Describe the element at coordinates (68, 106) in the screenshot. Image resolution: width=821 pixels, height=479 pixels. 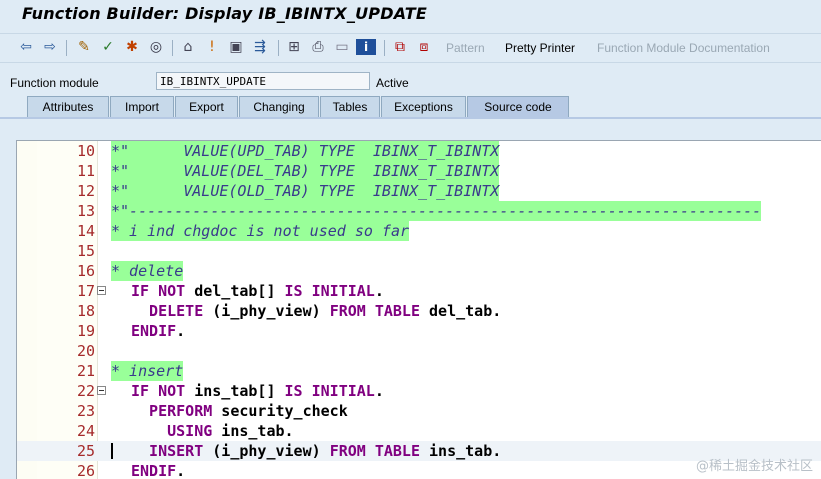
I see `tab-attributes: Attributes` at that location.